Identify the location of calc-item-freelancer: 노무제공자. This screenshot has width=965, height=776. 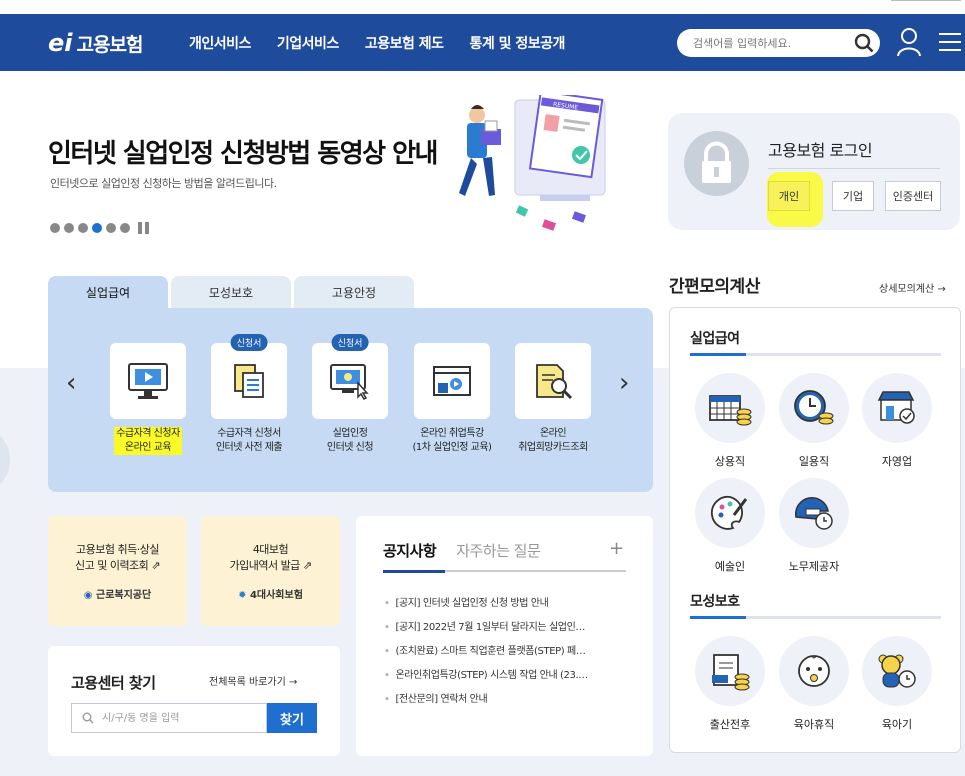
(814, 526).